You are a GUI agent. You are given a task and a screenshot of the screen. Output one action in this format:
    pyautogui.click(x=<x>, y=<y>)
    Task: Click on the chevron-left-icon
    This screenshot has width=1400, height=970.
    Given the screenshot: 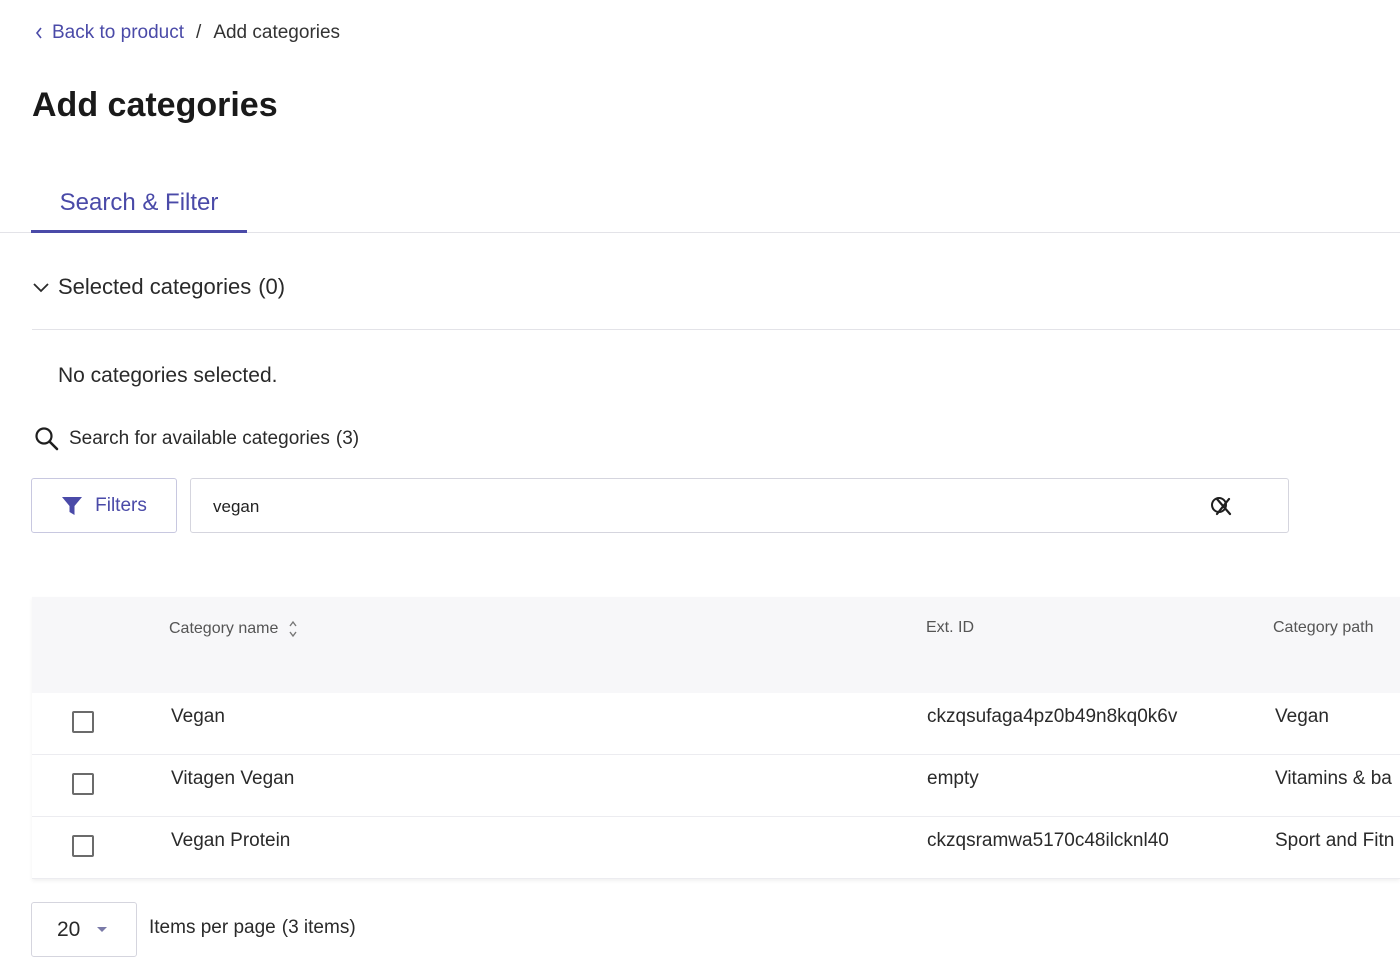 What is the action you would take?
    pyautogui.click(x=38, y=33)
    